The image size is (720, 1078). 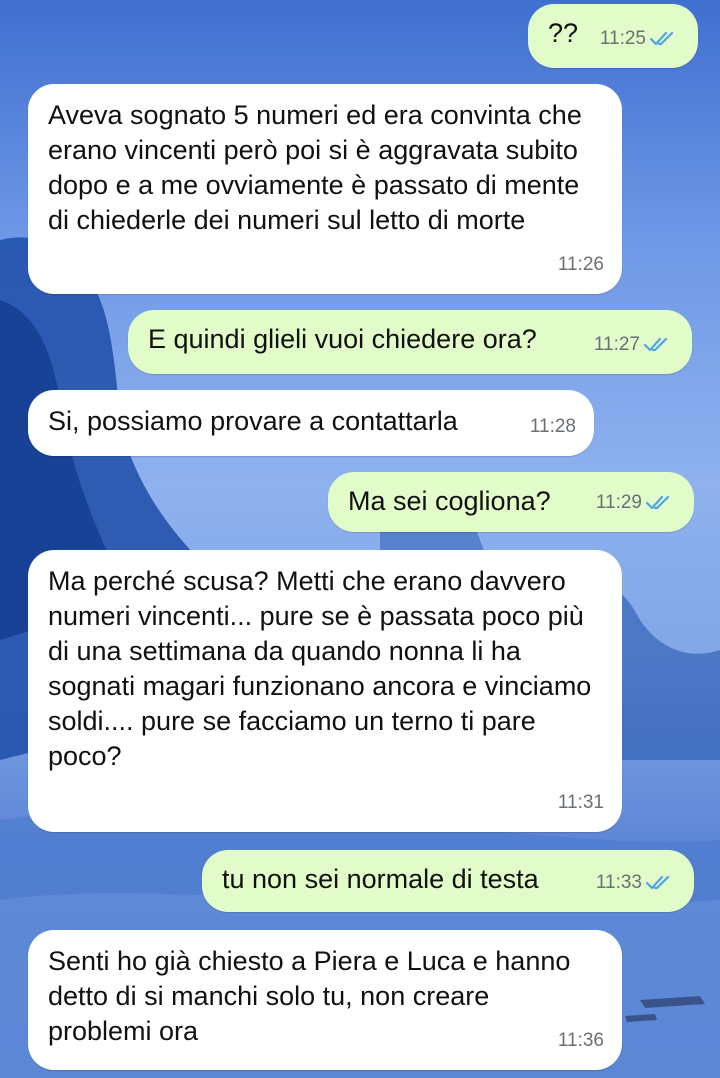 I want to click on message-meta: 11:27, so click(x=633, y=344).